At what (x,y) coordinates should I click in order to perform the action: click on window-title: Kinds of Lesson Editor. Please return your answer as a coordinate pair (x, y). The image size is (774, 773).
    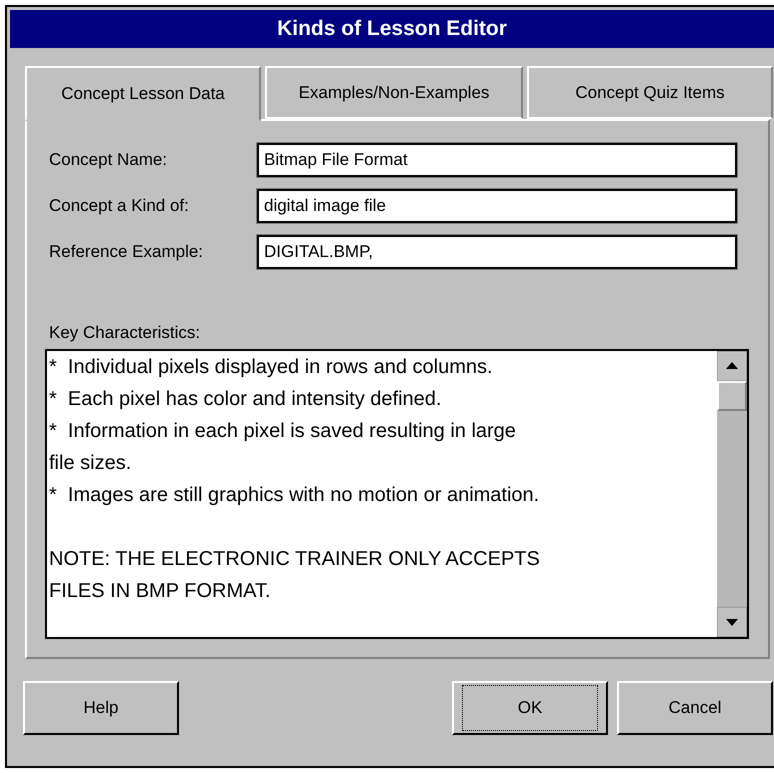
    Looking at the image, I should click on (392, 29).